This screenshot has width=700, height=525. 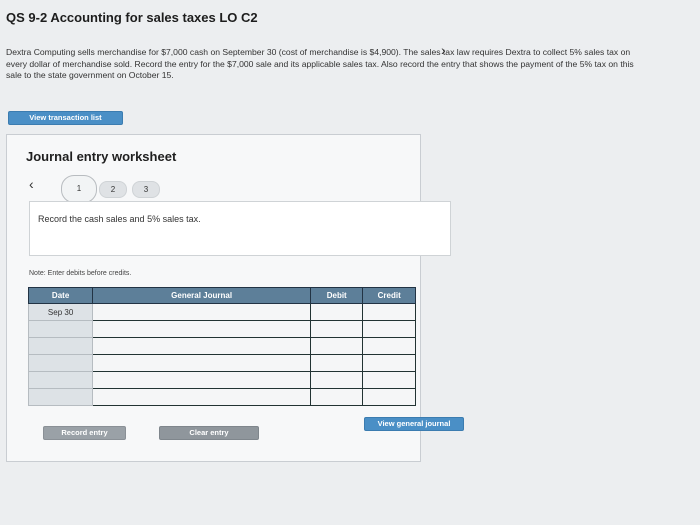 I want to click on step-3-button: 3, so click(x=146, y=189).